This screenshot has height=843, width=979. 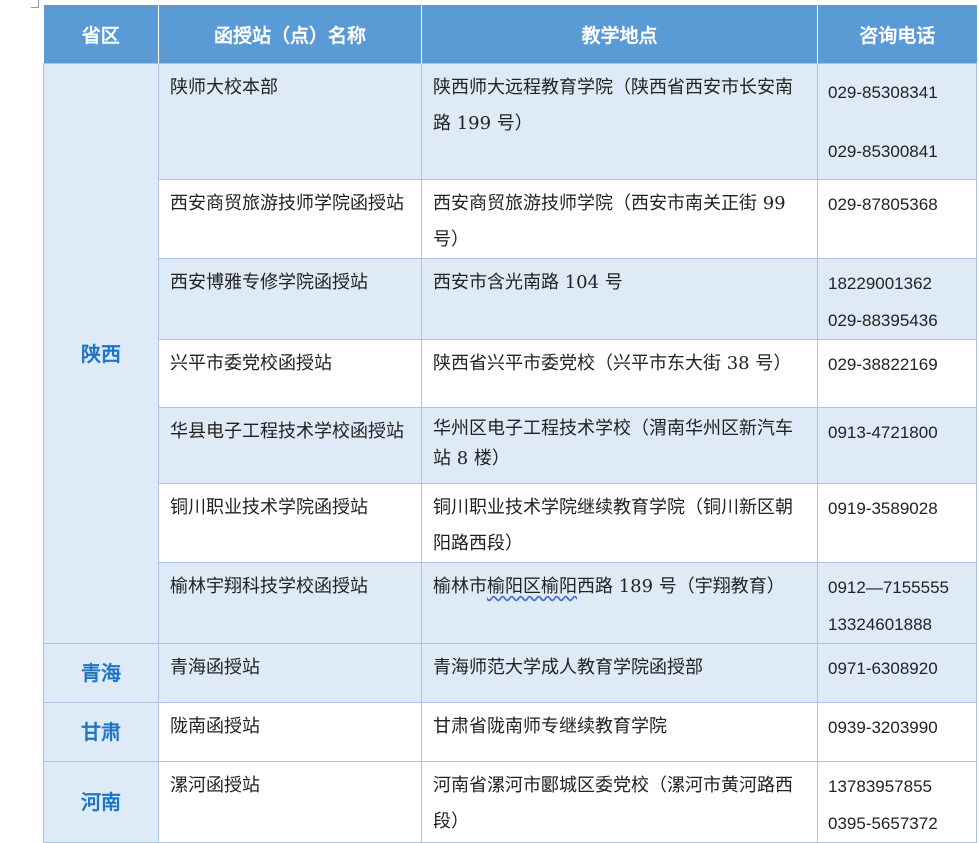 What do you see at coordinates (897, 603) in the screenshot?
I see `phone-cell: 0912—7155555 13324601888` at bounding box center [897, 603].